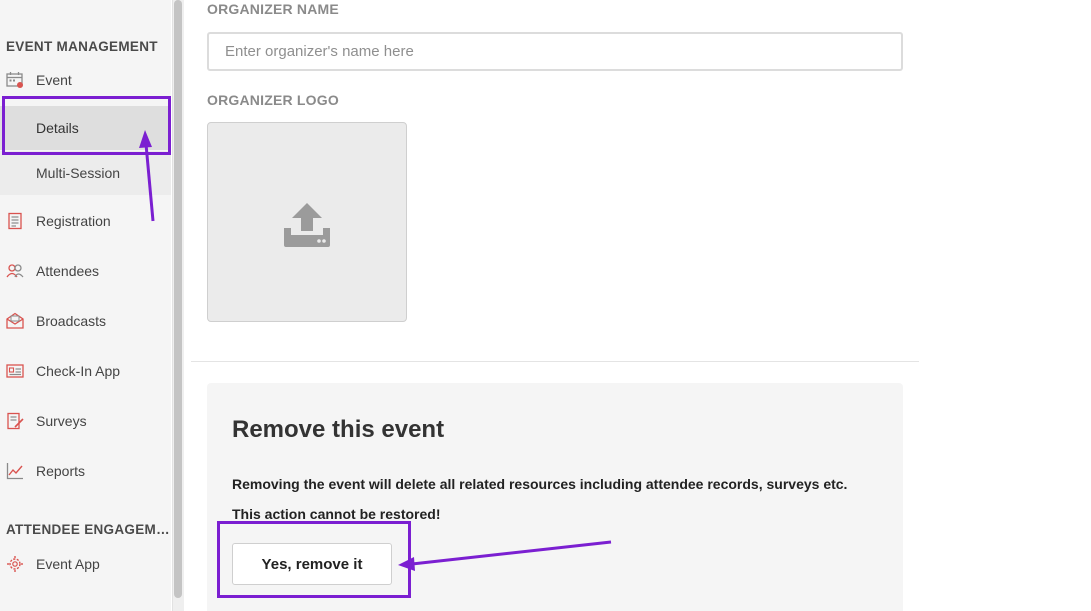  I want to click on annotation-arrow-details, so click(147, 176).